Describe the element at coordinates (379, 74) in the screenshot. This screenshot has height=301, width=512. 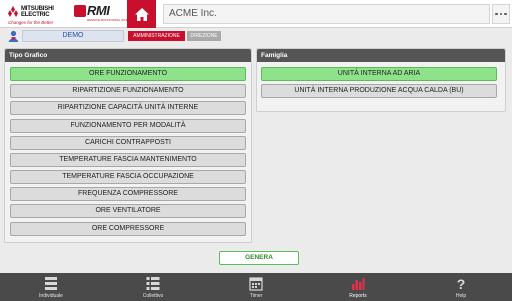
I see `family-option-unita-interna-aria: UNITÀ INTERNA AD ARIA` at that location.